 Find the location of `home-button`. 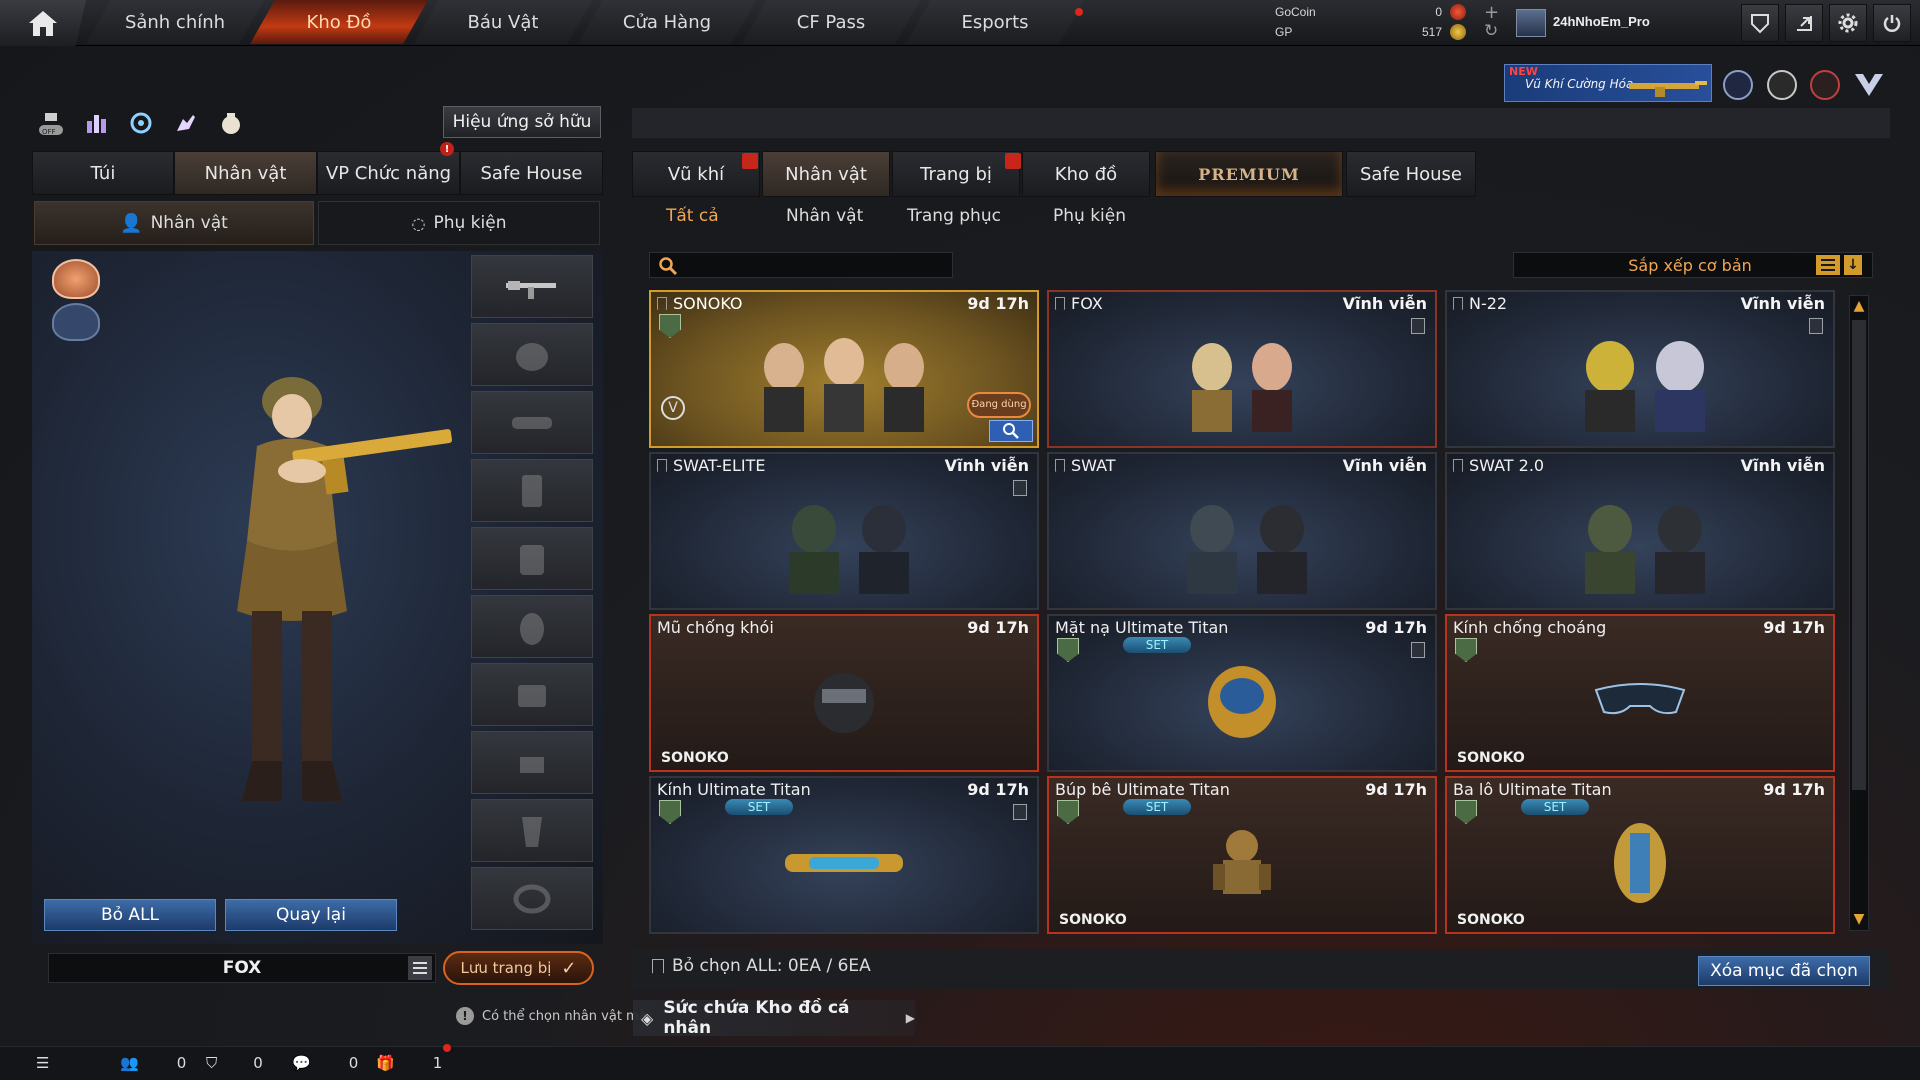

home-button is located at coordinates (43, 23).